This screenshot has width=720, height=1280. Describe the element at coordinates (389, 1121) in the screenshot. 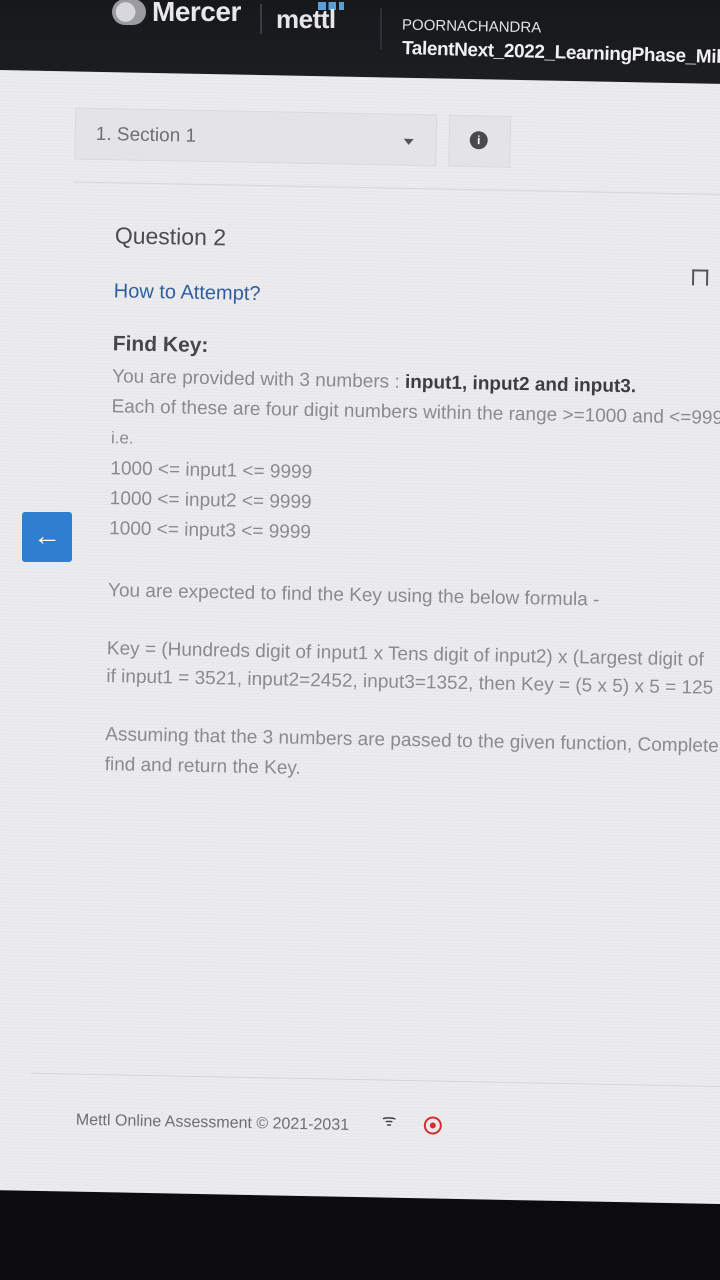

I see `wifi-icon: ᯤ` at that location.